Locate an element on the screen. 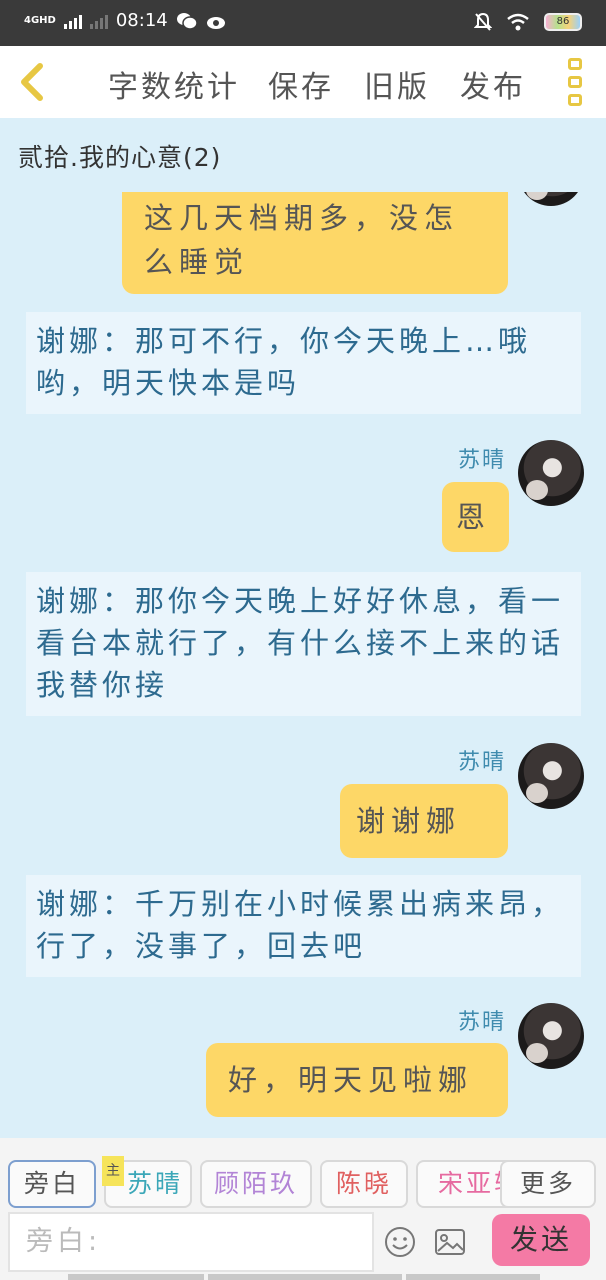 Image resolution: width=606 pixels, height=1280 pixels. network-indicator: 4GHD is located at coordinates (40, 20).